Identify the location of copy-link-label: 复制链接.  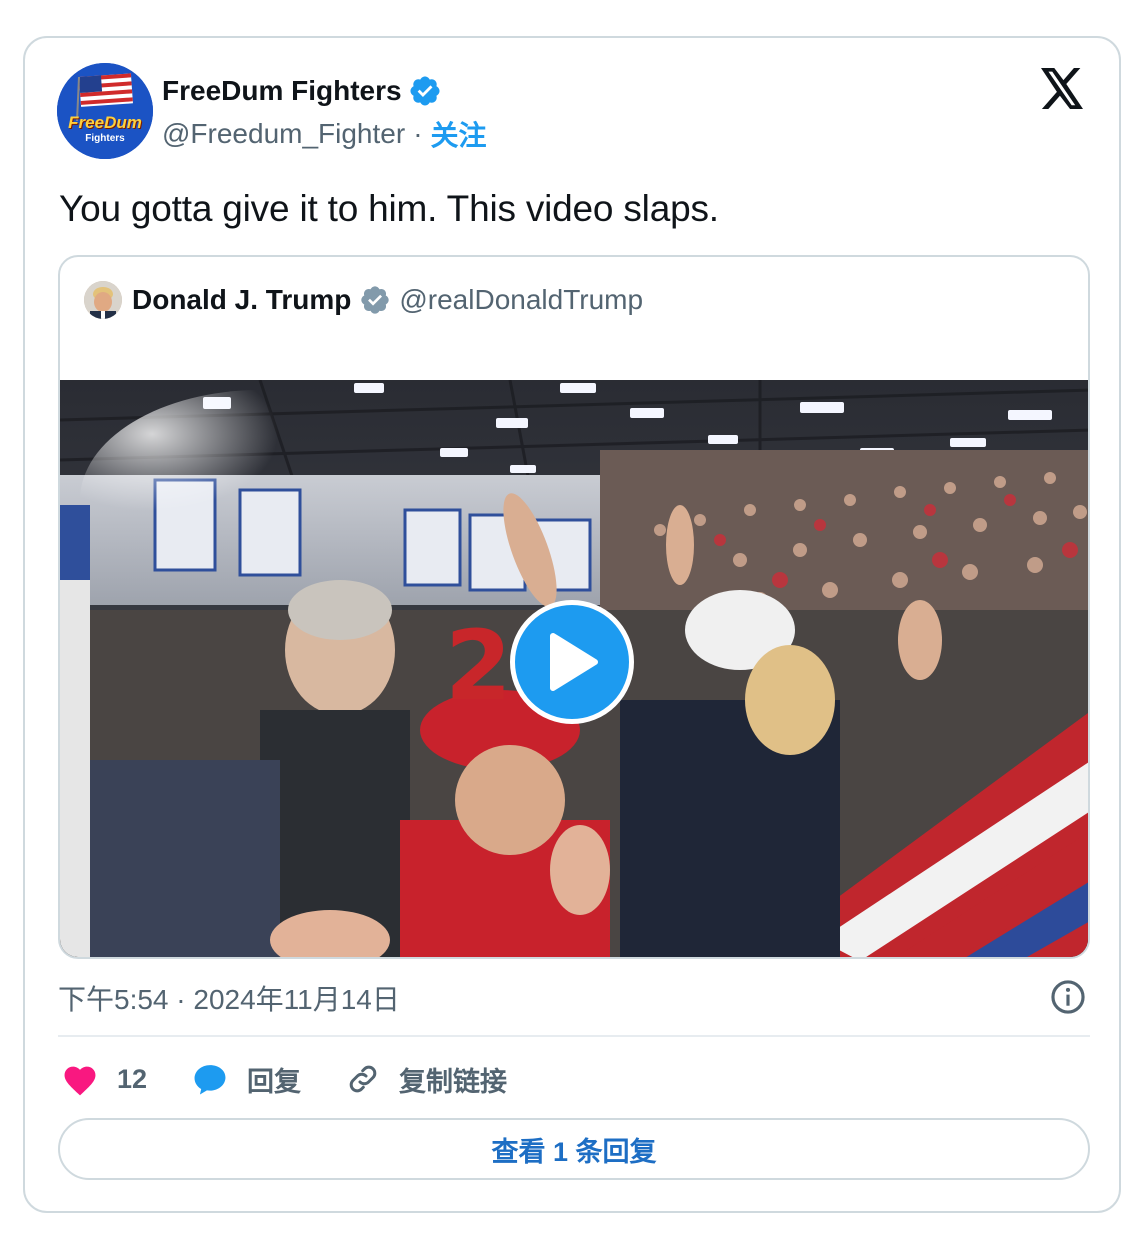
(453, 1081).